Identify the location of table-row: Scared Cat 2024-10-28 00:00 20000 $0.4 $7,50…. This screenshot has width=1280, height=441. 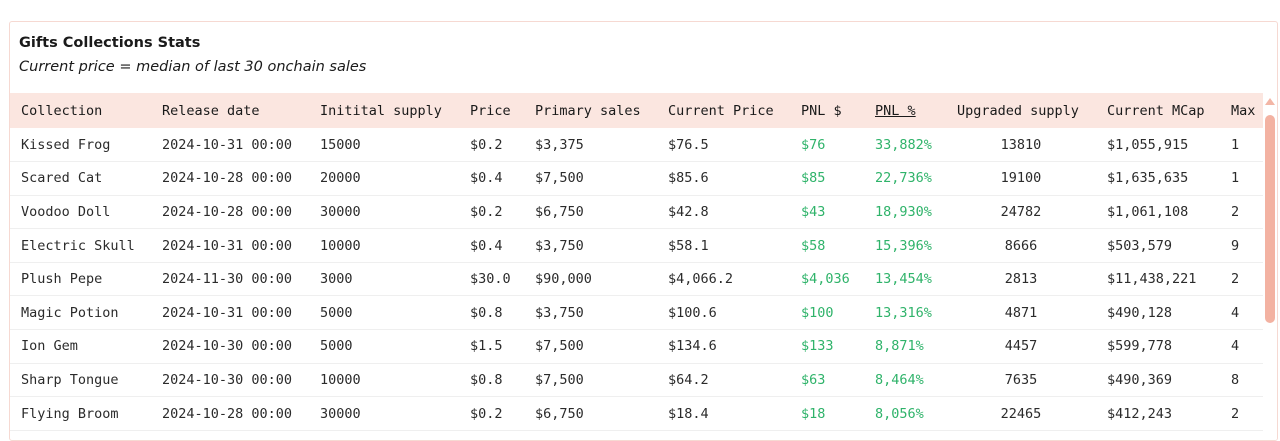
(636, 179).